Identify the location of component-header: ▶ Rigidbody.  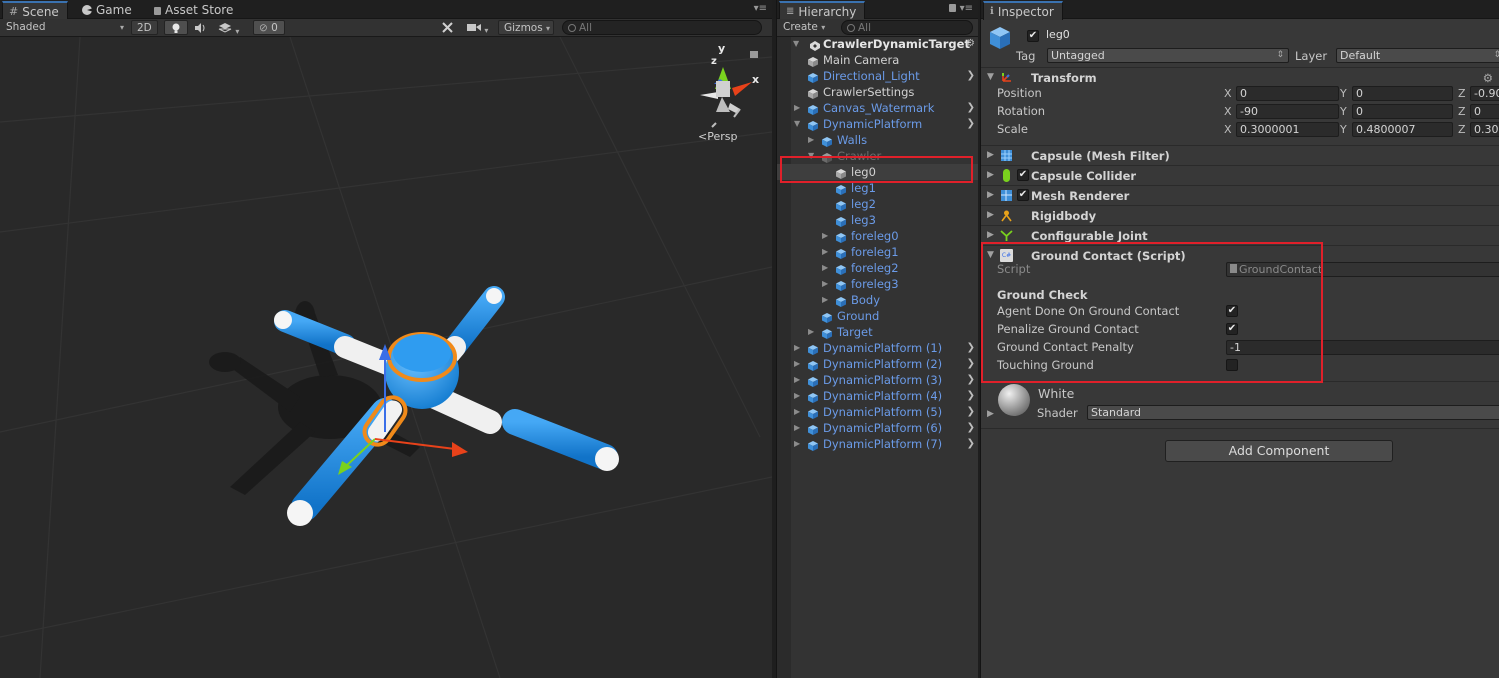
(1240, 215).